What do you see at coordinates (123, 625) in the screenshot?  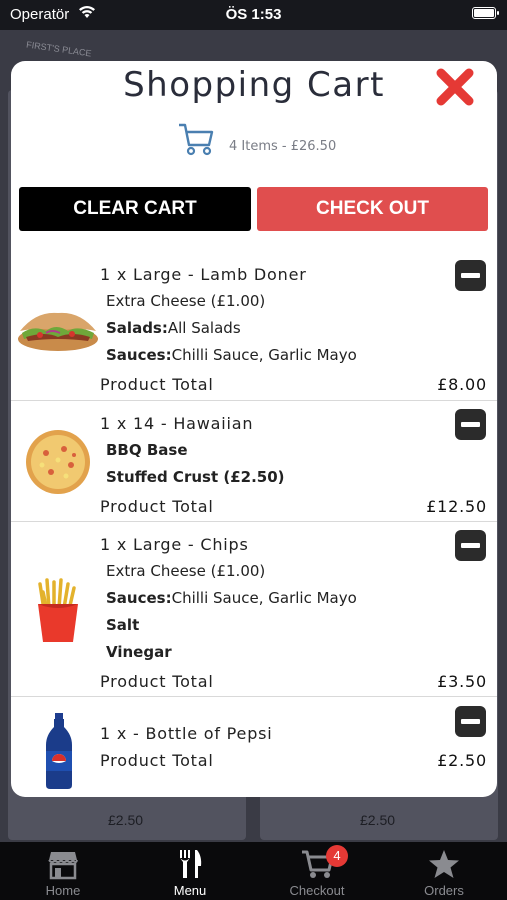 I see `item-option: Salt` at bounding box center [123, 625].